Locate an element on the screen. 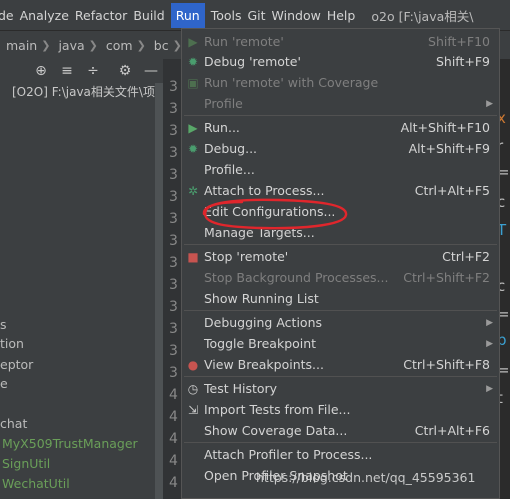  menu-item-toggle-breakpoint: Toggle Breakpoint ▶ is located at coordinates (340, 343).